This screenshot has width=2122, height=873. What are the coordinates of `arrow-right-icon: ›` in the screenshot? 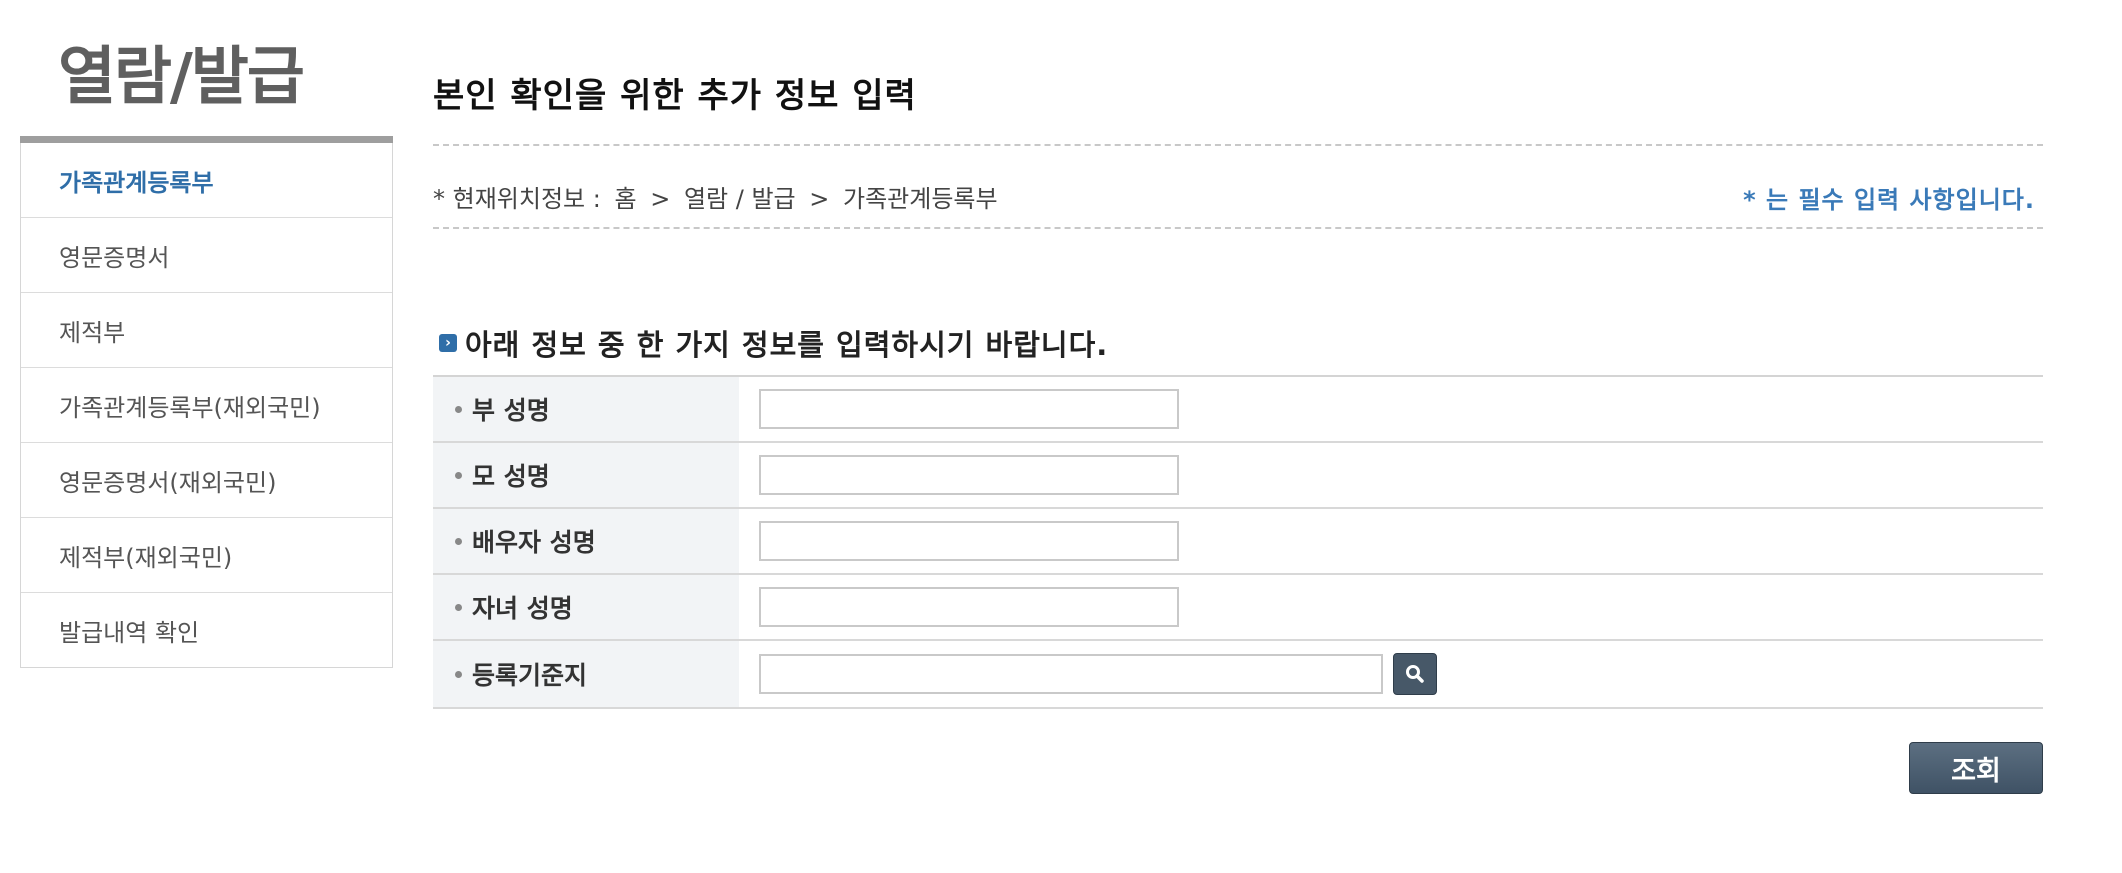 It's located at (448, 343).